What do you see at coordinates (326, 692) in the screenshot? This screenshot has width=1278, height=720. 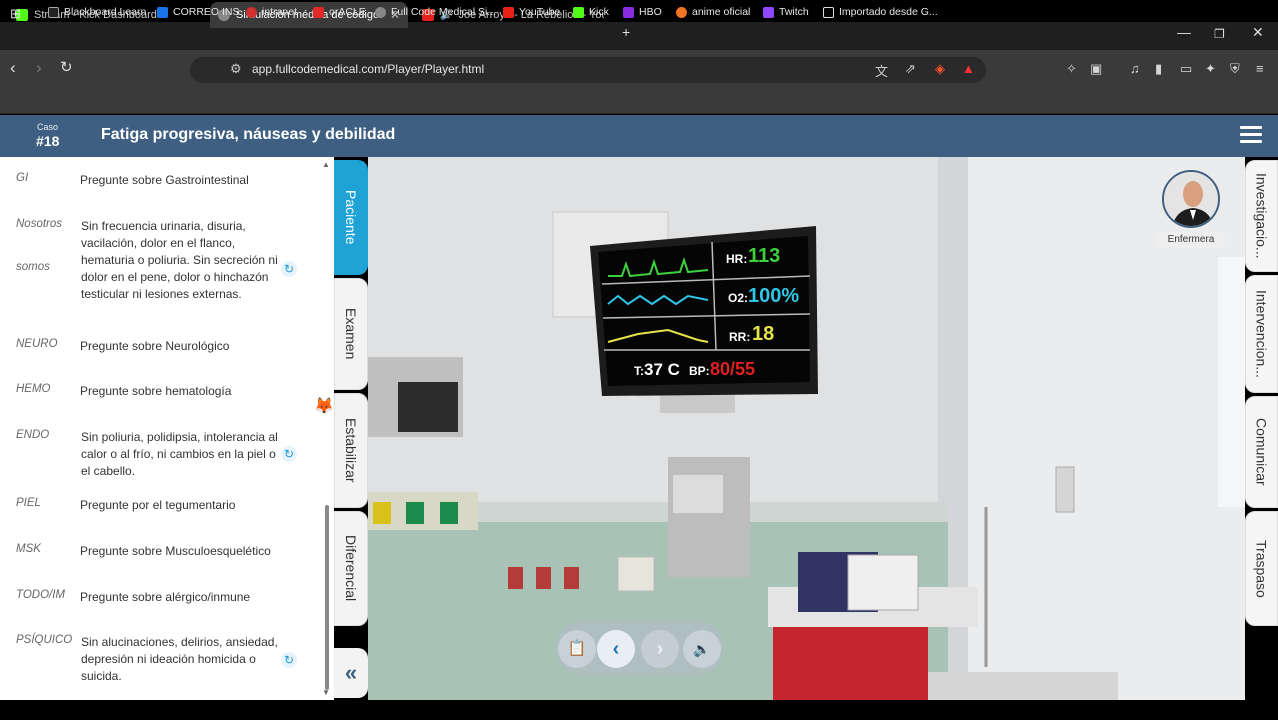 I see `scroll-down-icon: ▼` at bounding box center [326, 692].